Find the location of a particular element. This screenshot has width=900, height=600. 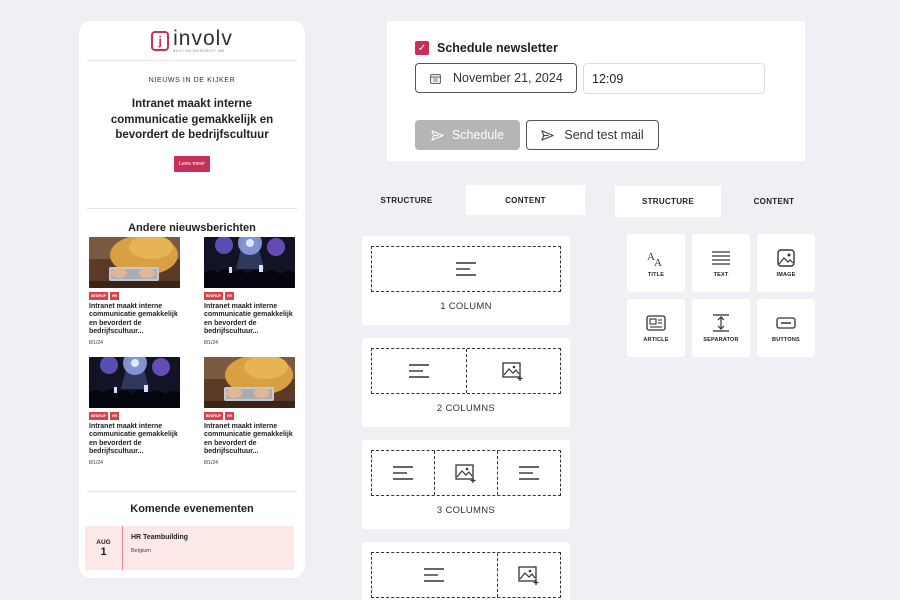

layout-tabs: STRUCTURE CONTENT is located at coordinates (466, 200).